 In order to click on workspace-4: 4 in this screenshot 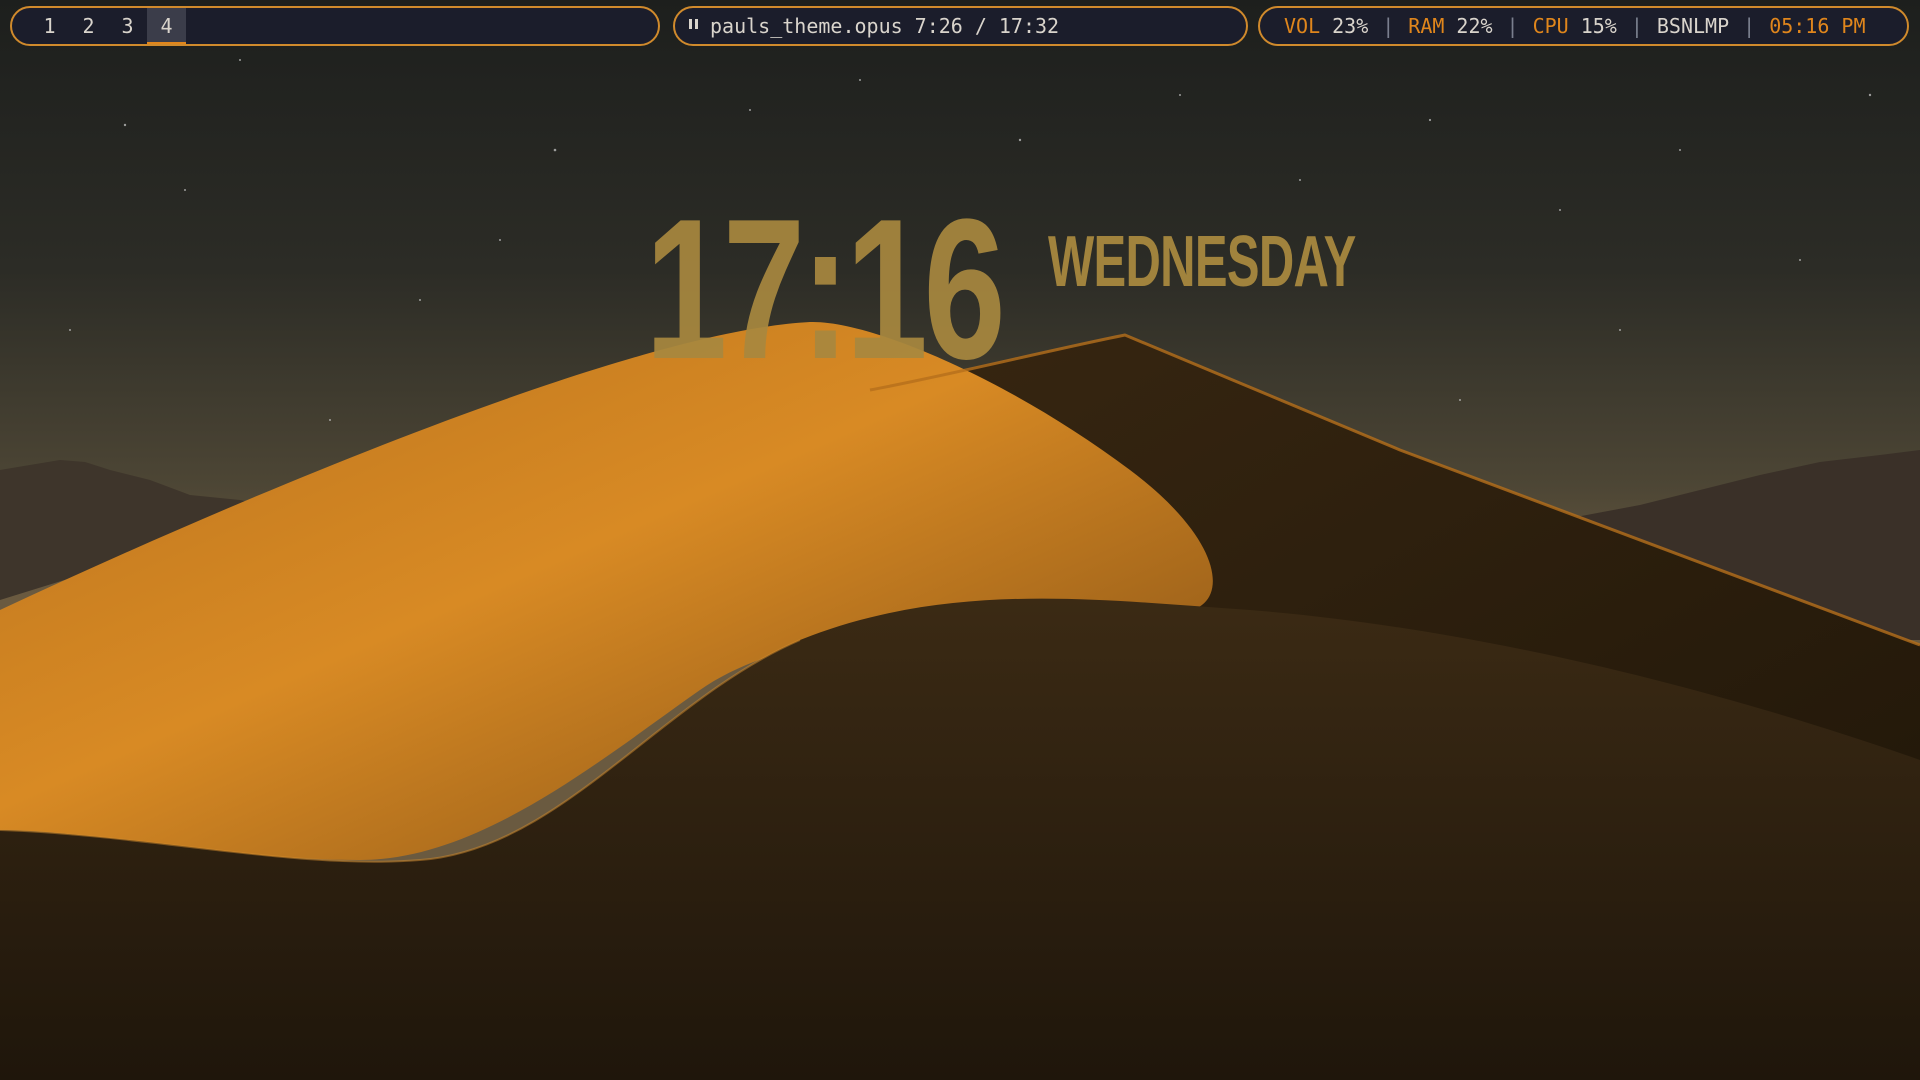, I will do `click(166, 26)`.